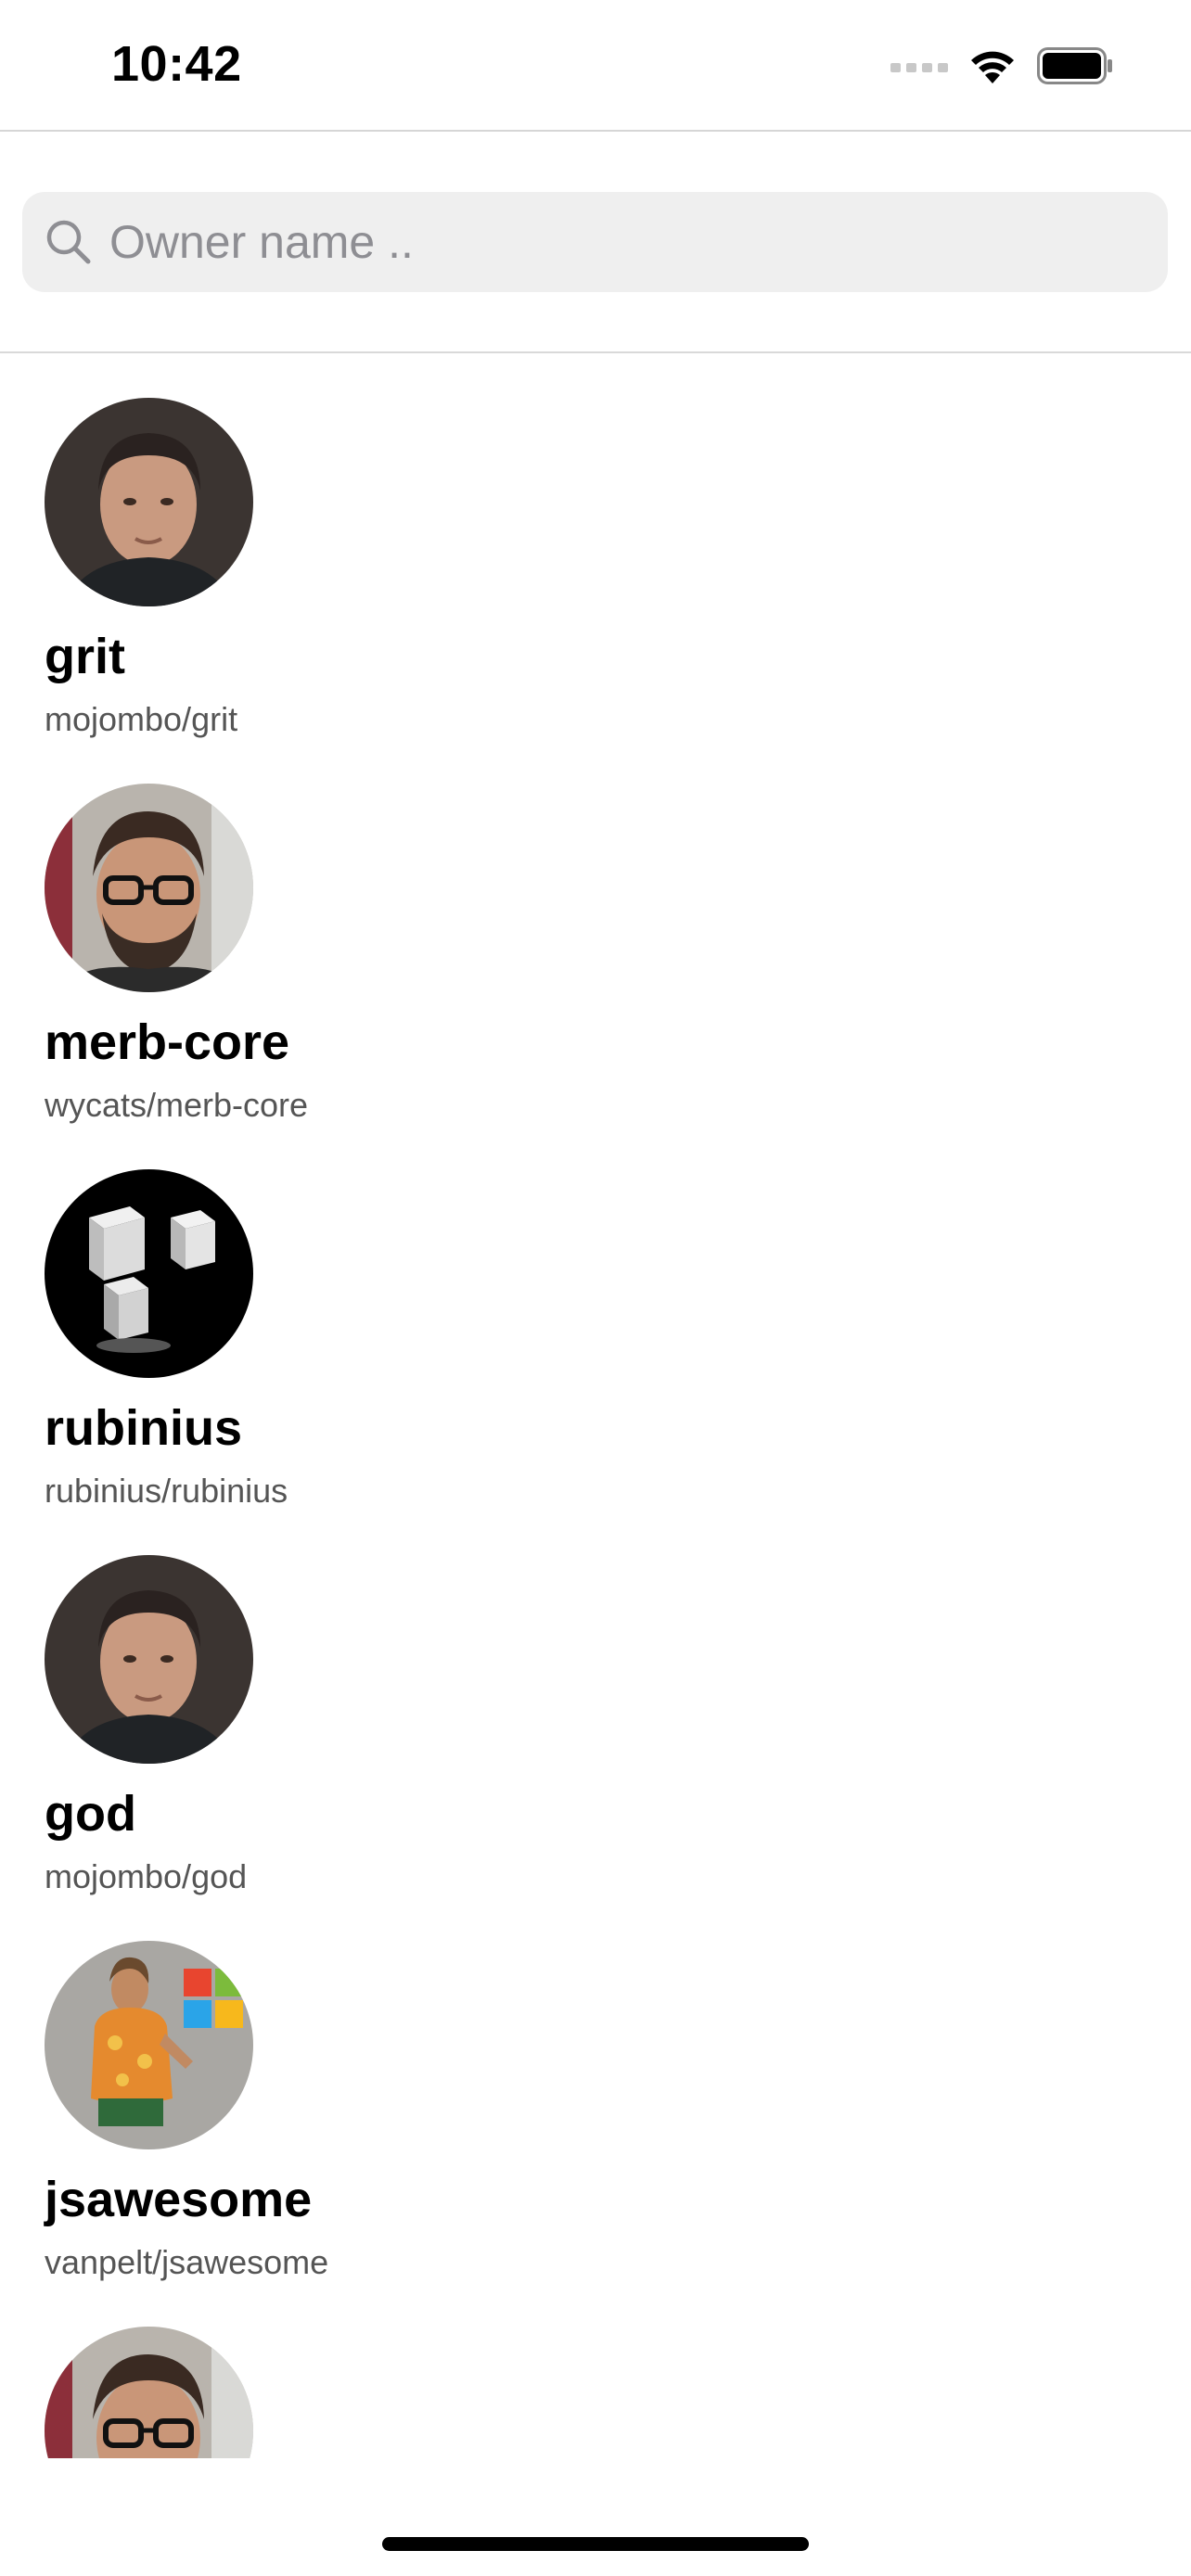  I want to click on cellular-dots-icon, so click(919, 68).